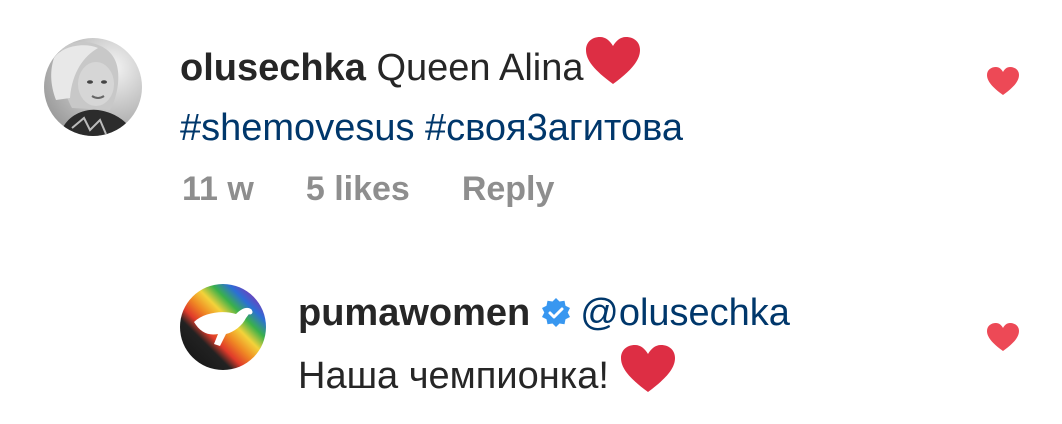  Describe the element at coordinates (685, 313) in the screenshot. I see `mention-link: @olusechka` at that location.